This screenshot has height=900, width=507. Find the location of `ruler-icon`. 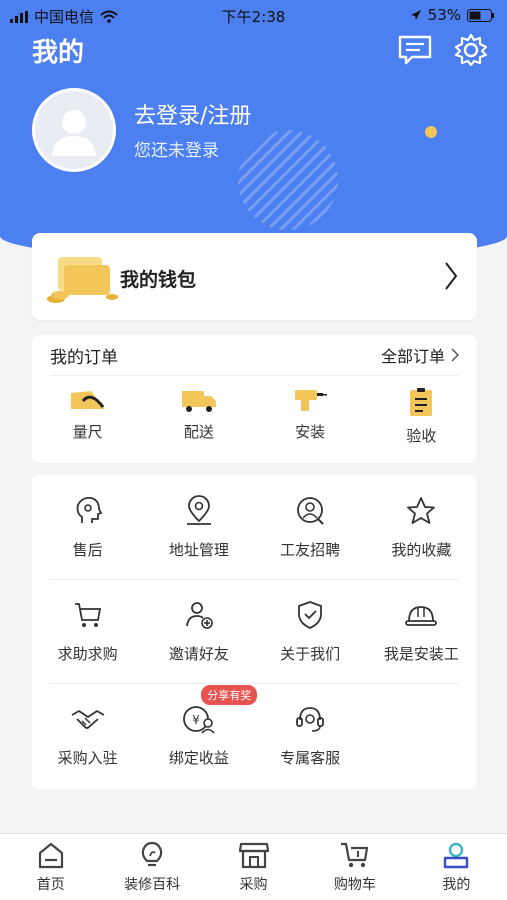

ruler-icon is located at coordinates (87, 400).